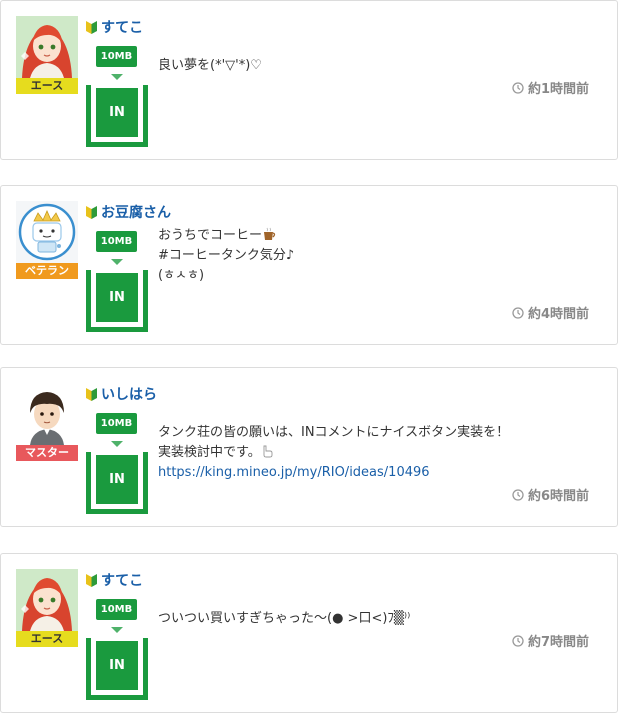 Image resolution: width=620 pixels, height=715 pixels. What do you see at coordinates (47, 453) in the screenshot?
I see `rank-badge: マスター` at bounding box center [47, 453].